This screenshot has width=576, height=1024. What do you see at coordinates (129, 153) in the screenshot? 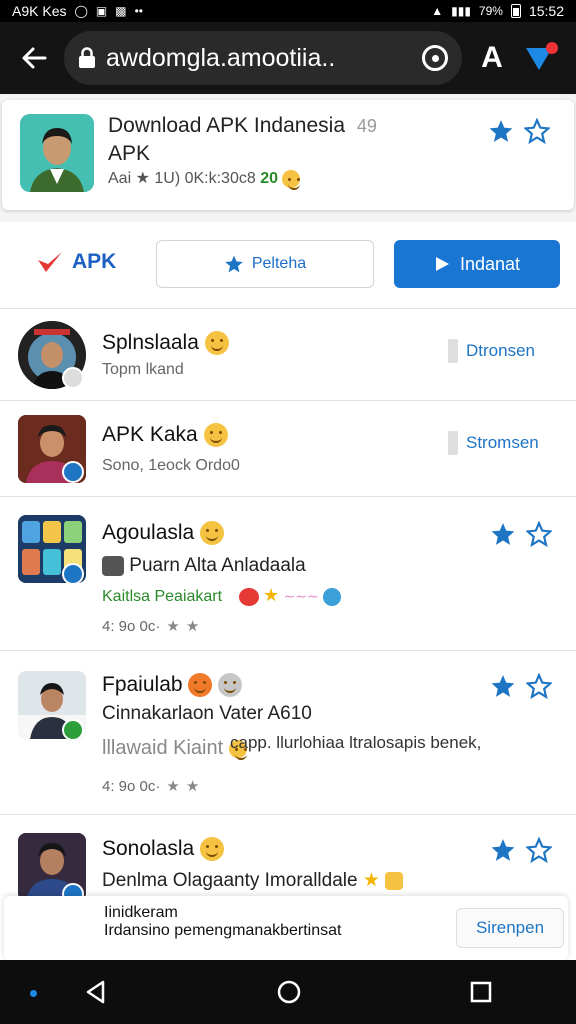
I see `app-subtitle: APK` at bounding box center [129, 153].